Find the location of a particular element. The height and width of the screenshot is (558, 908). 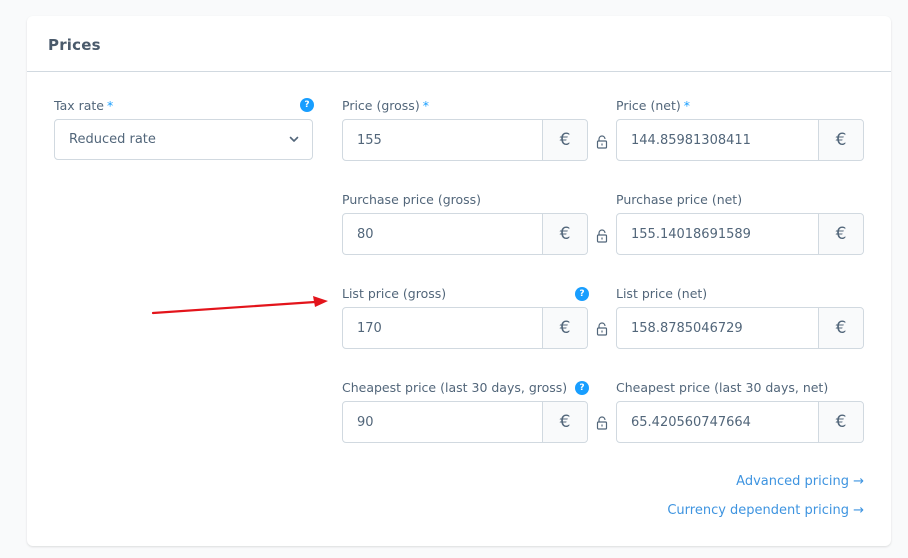

cheapest-price-gross-input is located at coordinates (442, 422).